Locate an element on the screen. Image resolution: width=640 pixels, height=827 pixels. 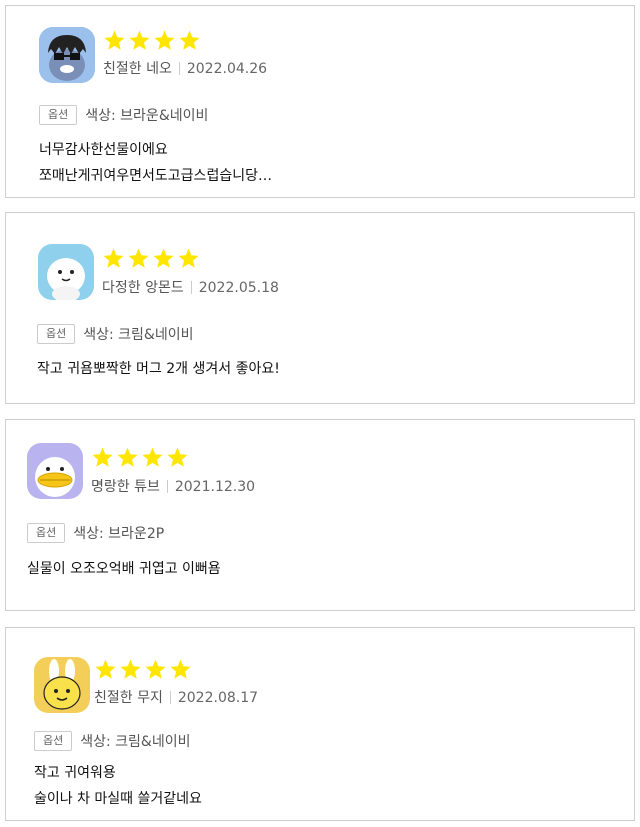
reviewer-nickname: 친절한 네오 is located at coordinates (137, 69).